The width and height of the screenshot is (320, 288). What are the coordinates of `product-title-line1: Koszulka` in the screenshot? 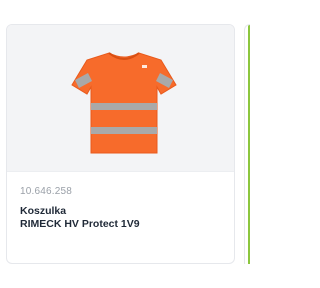 It's located at (43, 211).